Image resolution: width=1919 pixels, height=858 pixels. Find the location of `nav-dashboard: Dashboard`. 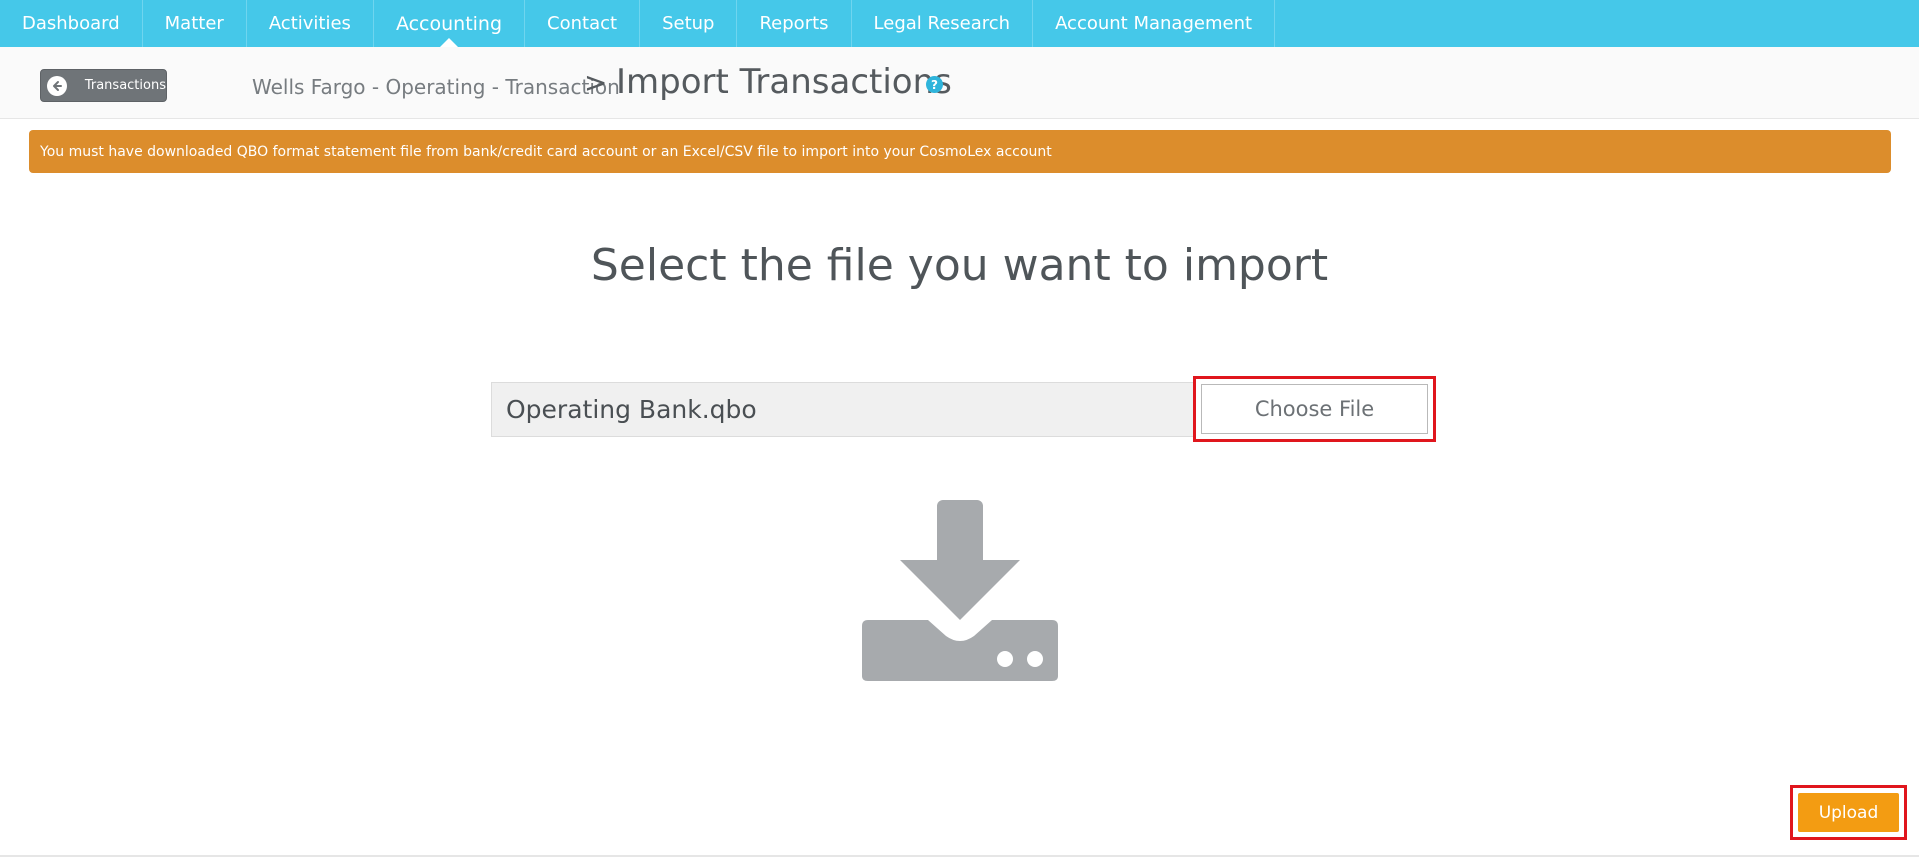

nav-dashboard: Dashboard is located at coordinates (71, 23).